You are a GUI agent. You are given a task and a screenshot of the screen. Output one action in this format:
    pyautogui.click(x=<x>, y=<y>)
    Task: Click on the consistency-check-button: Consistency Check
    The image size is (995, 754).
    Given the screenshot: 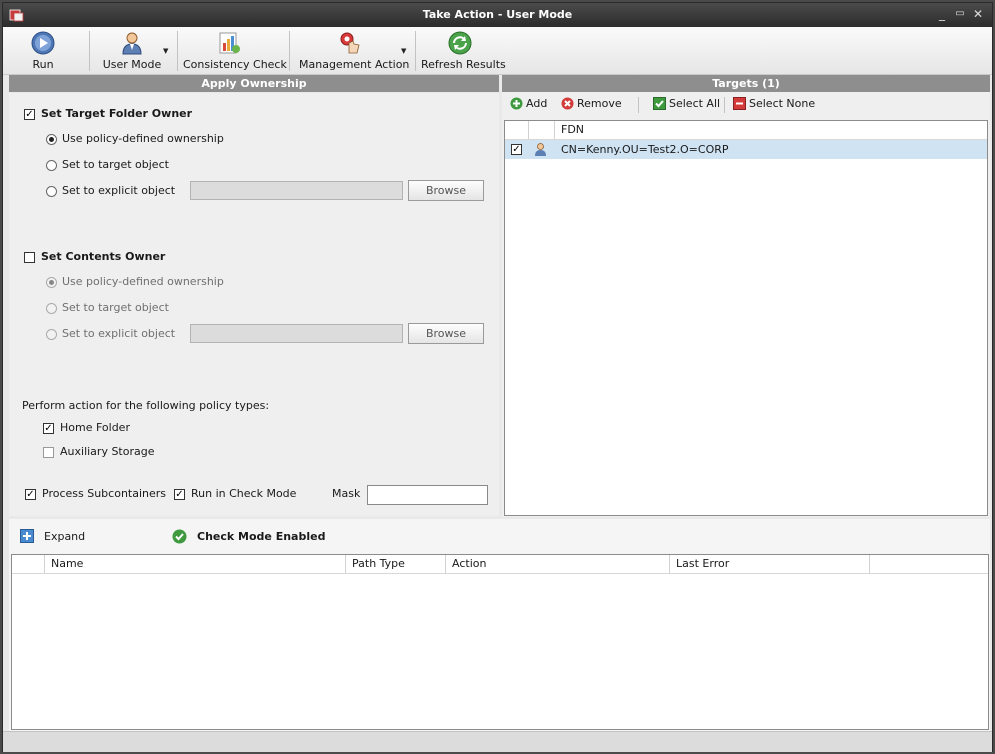 What is the action you would take?
    pyautogui.click(x=235, y=51)
    